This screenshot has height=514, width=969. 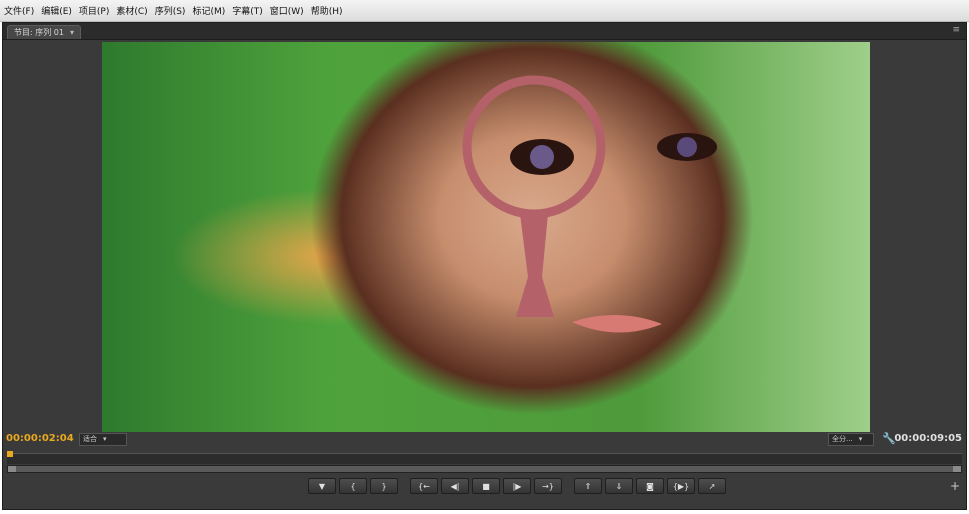 I want to click on lift-button: ⇑, so click(x=588, y=486).